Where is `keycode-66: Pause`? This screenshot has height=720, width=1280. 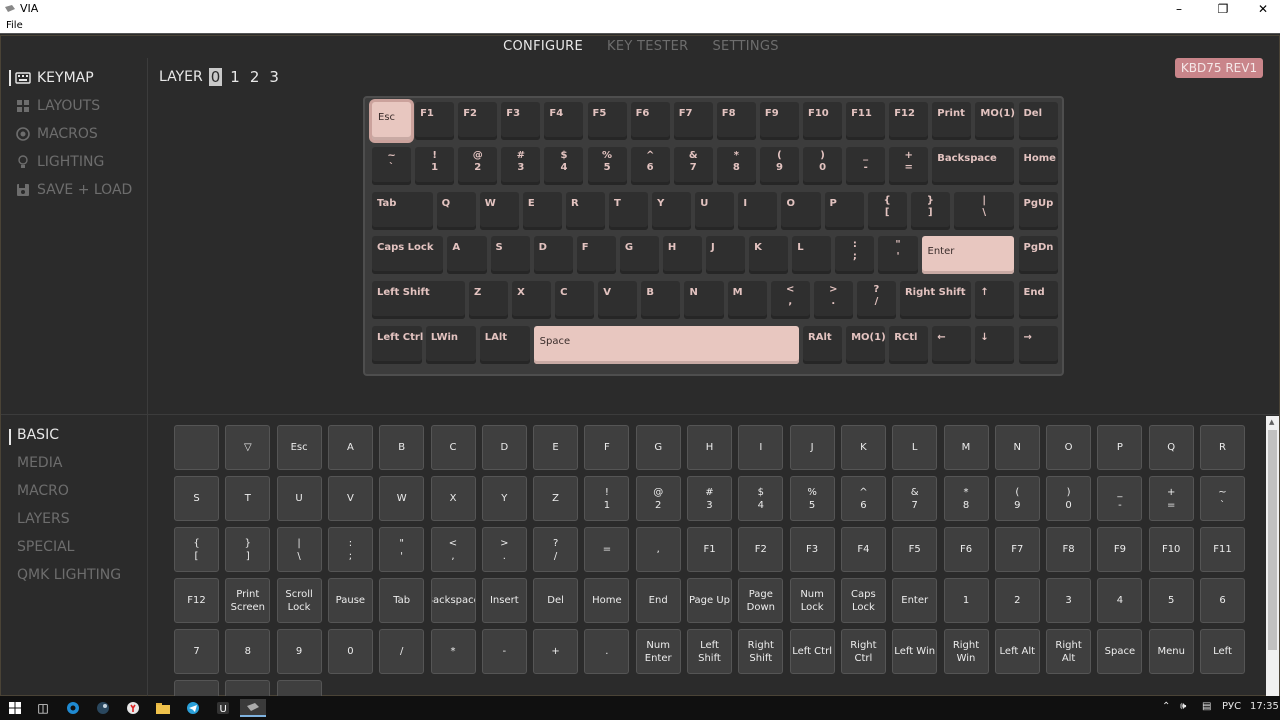
keycode-66: Pause is located at coordinates (350, 600).